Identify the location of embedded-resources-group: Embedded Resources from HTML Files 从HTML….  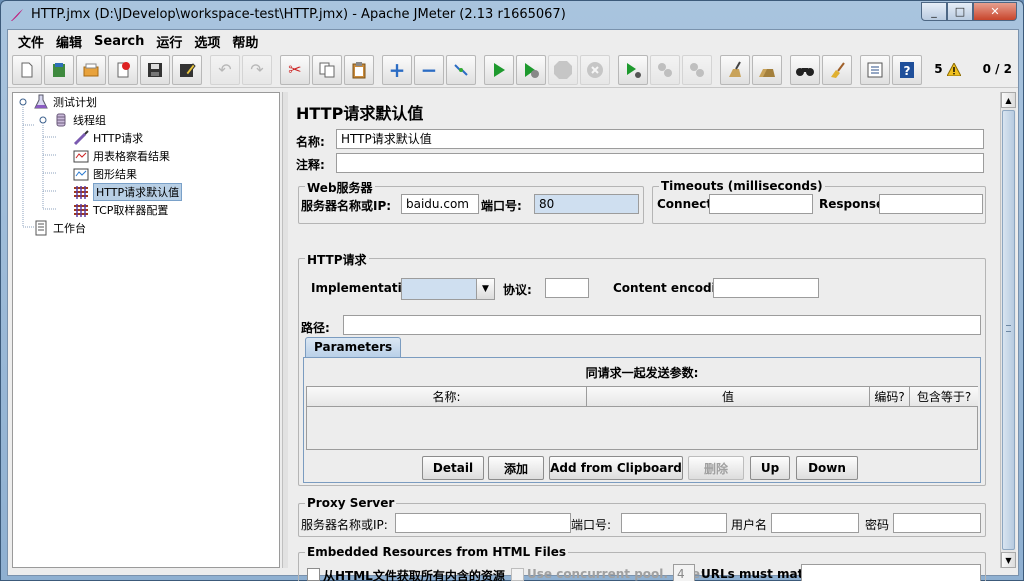
(642, 563).